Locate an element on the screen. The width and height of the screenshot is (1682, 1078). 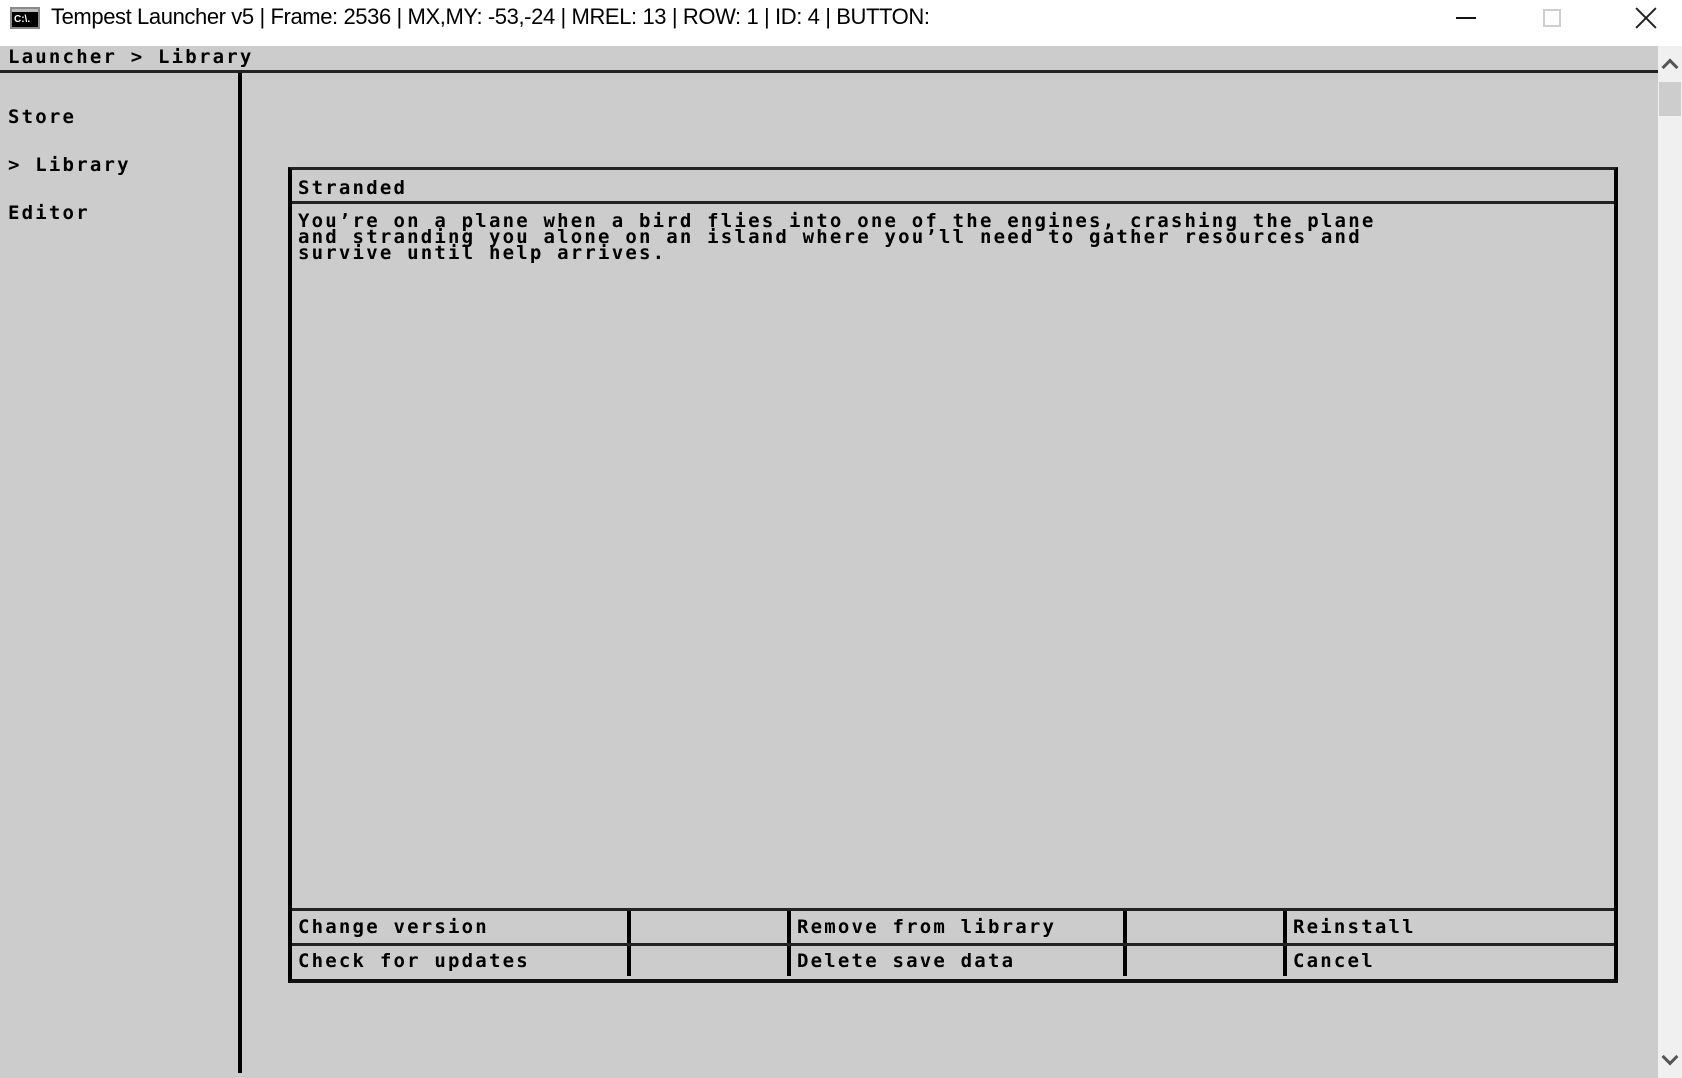
breadcrumb: Launcher > Library is located at coordinates (131, 57).